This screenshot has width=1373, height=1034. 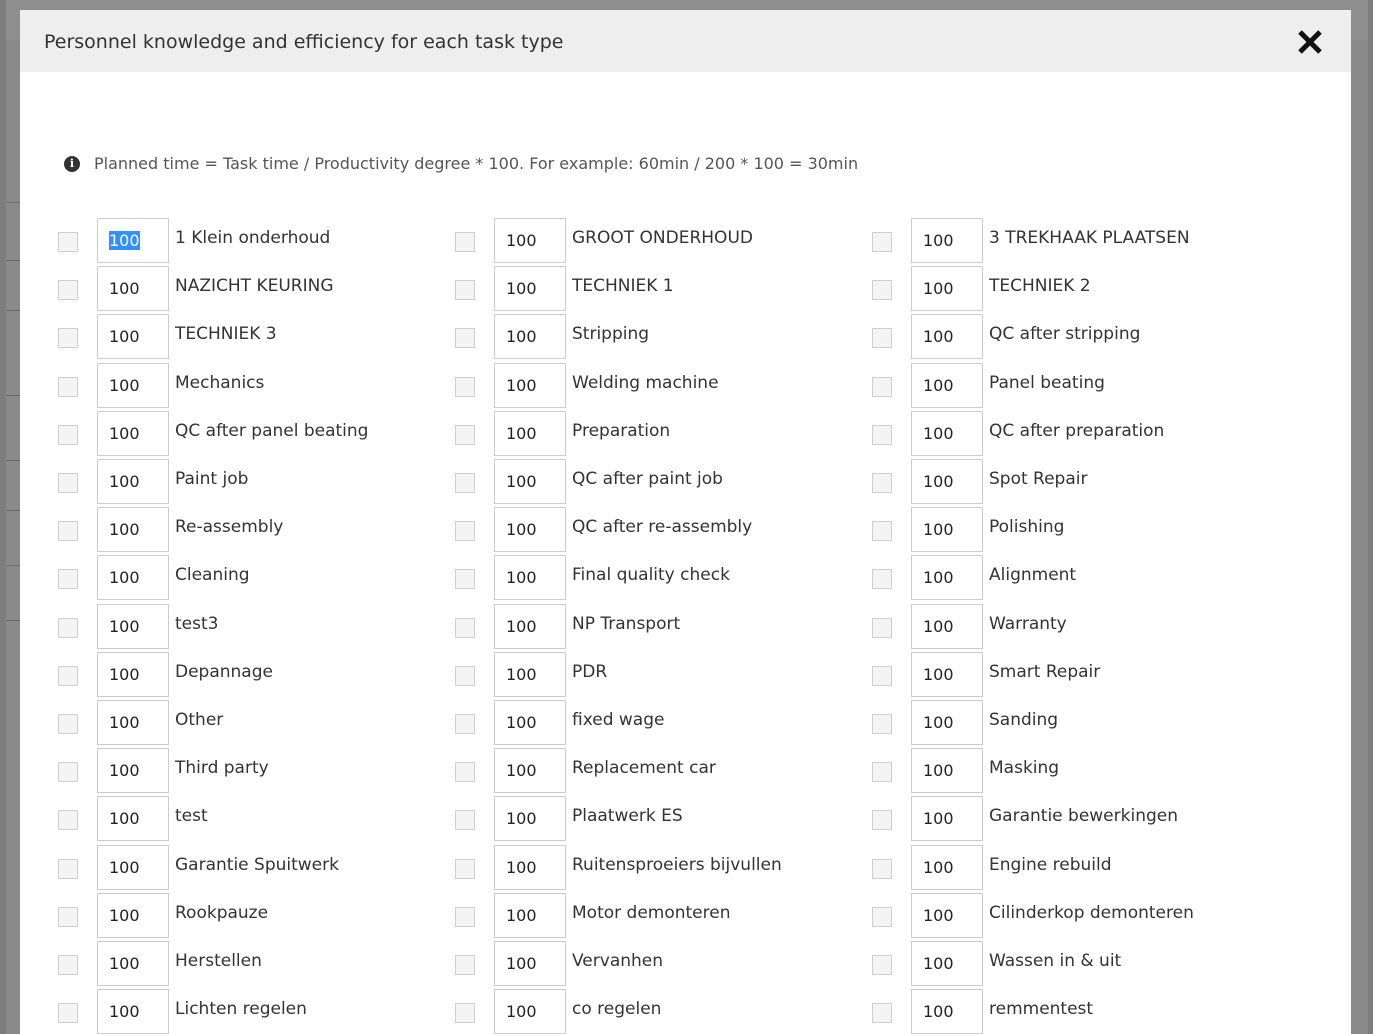 I want to click on close-icon, so click(x=1310, y=42).